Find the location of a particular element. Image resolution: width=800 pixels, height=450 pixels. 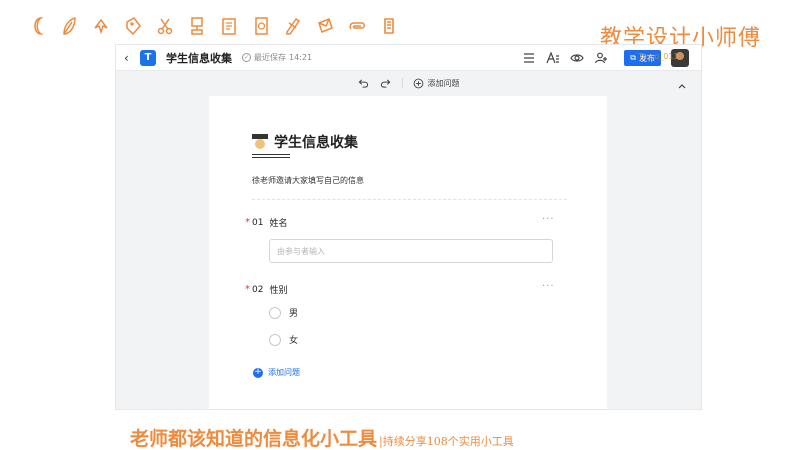

add-question-toolbar-button: 添加问题 is located at coordinates (436, 83).